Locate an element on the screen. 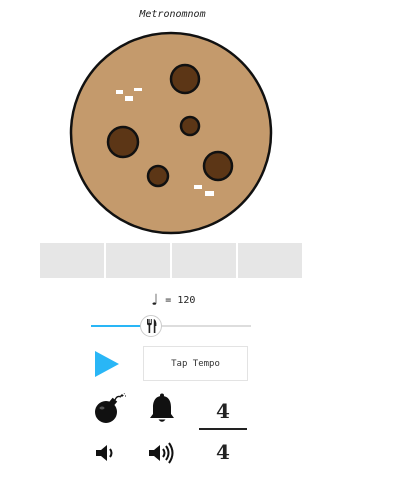 The image size is (400, 478). bell-icon is located at coordinates (162, 408).